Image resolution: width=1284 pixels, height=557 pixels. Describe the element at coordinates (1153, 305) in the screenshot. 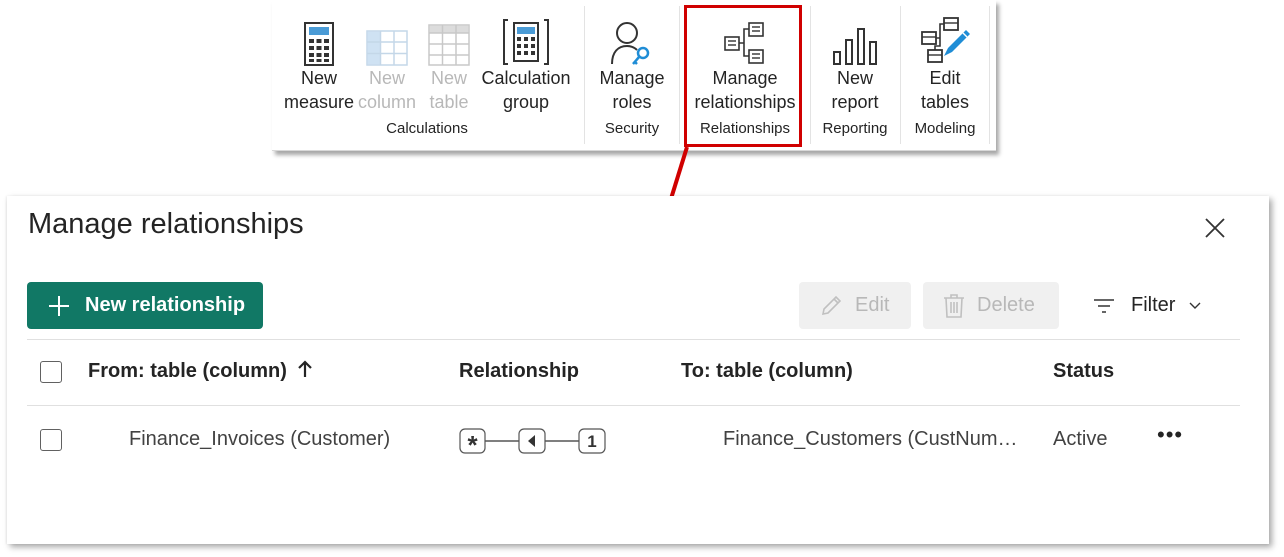

I see `filter-label: Filter` at that location.